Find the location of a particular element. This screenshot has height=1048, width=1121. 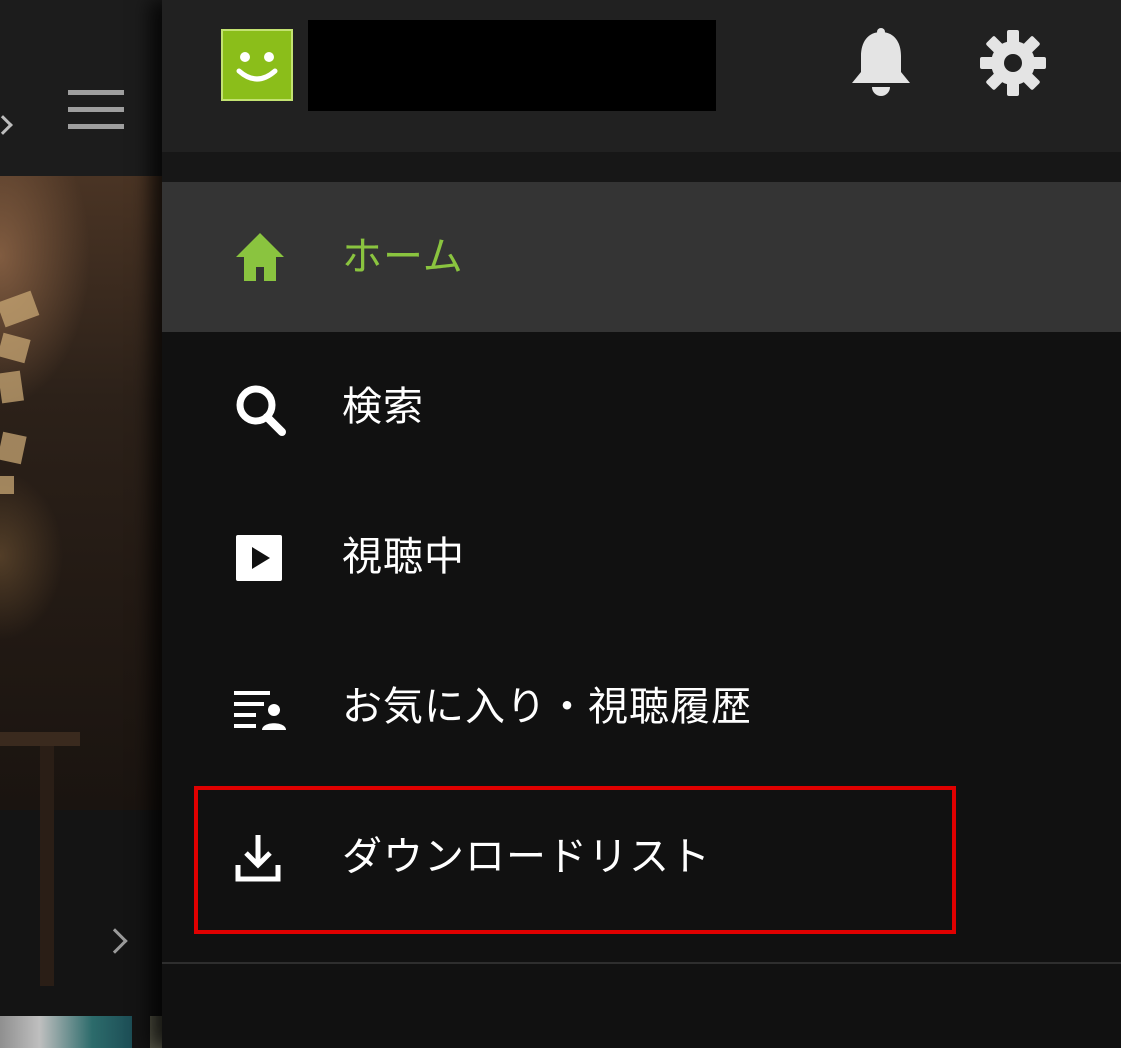

smiley-avatar-icon is located at coordinates (257, 65).